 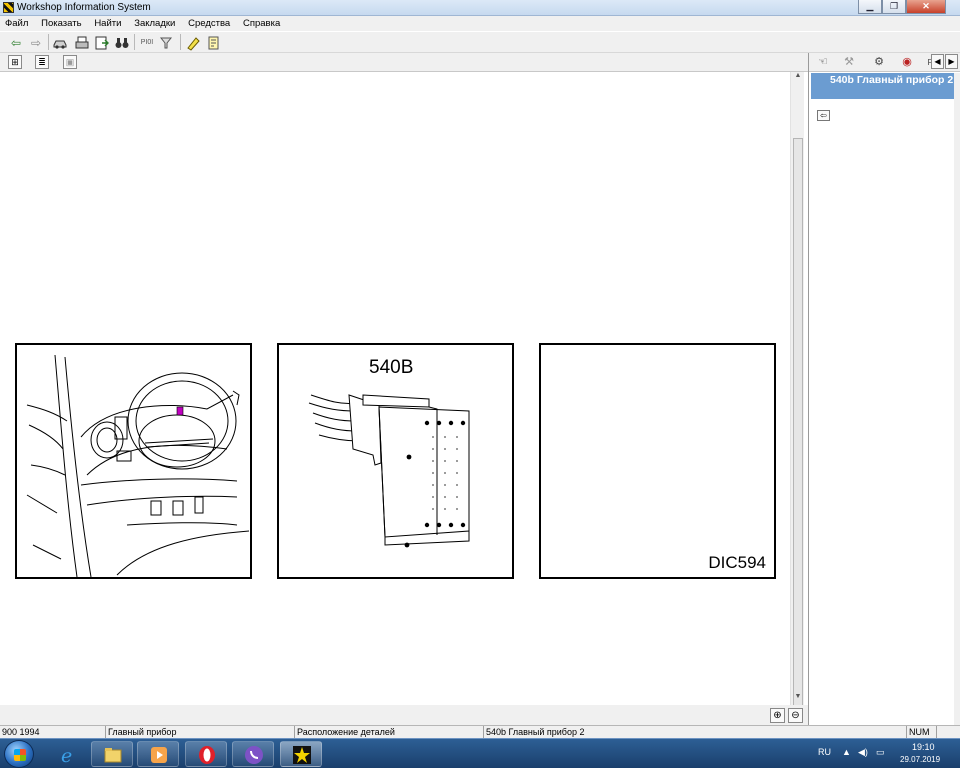 I want to click on viber-icon, so click(x=253, y=754).